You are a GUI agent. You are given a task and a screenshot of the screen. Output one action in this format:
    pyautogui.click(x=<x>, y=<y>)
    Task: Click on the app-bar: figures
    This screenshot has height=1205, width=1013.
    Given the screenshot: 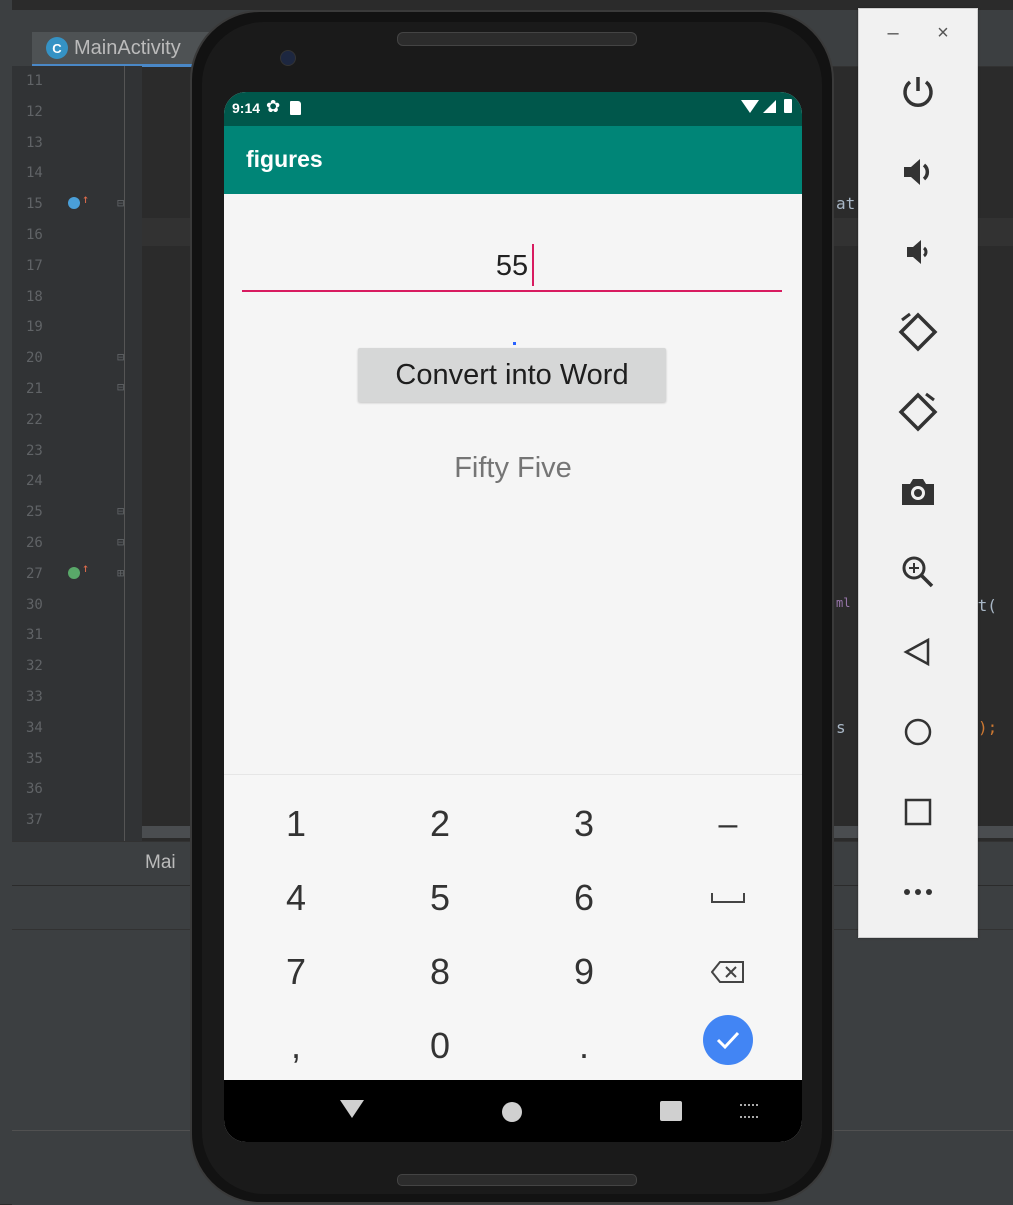 What is the action you would take?
    pyautogui.click(x=513, y=160)
    